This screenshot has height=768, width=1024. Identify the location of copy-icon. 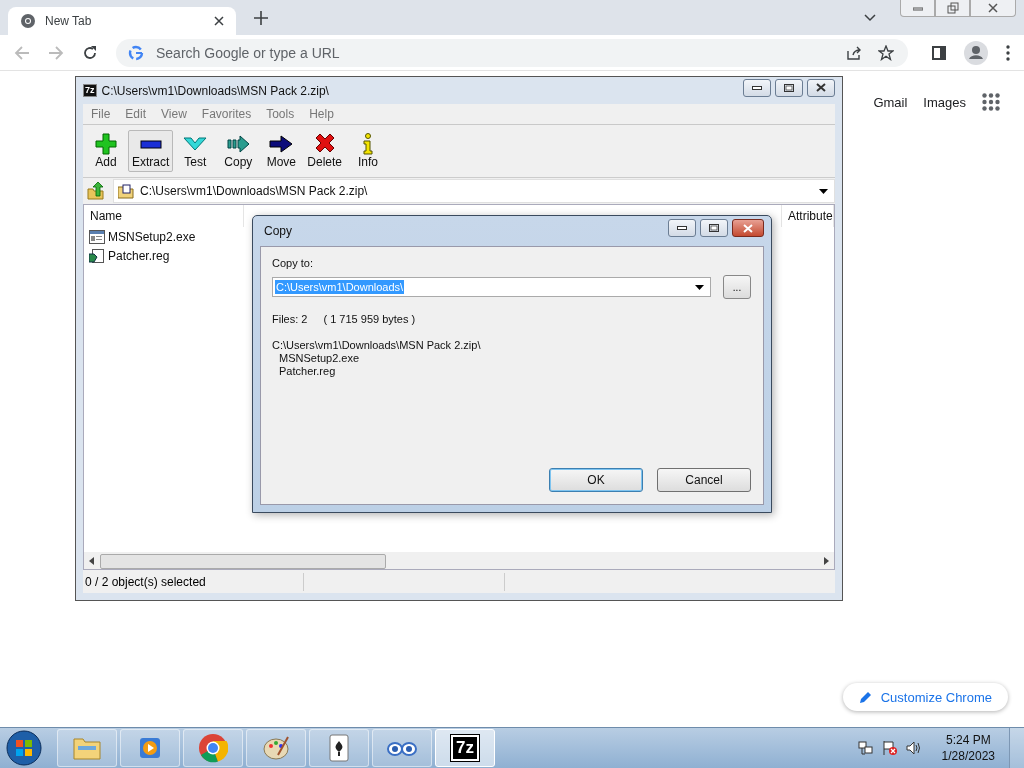
(238, 144).